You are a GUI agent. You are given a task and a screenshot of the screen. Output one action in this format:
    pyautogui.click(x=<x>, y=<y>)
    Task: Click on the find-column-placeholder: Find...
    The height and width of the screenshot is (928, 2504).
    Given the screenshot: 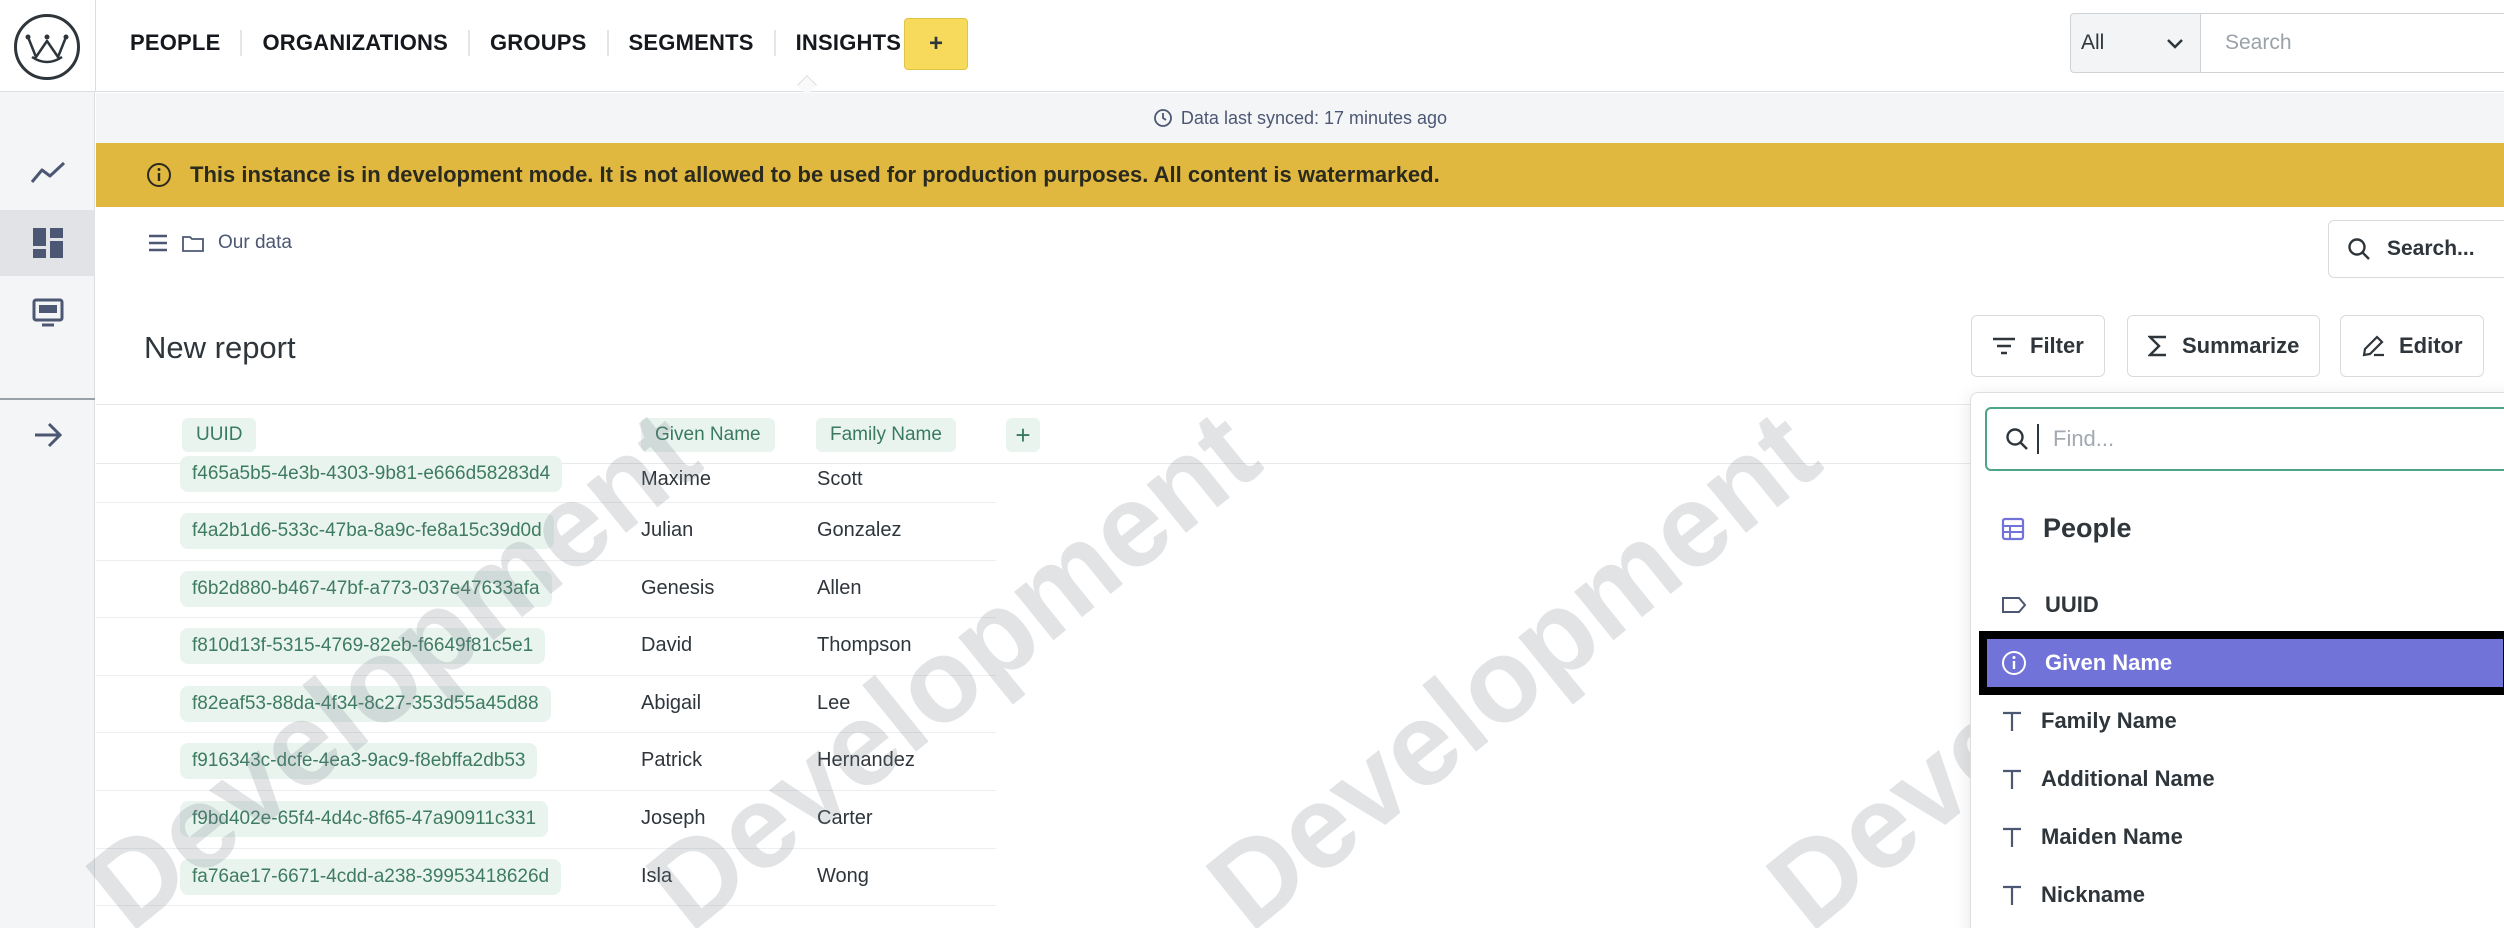 What is the action you would take?
    pyautogui.click(x=2084, y=438)
    